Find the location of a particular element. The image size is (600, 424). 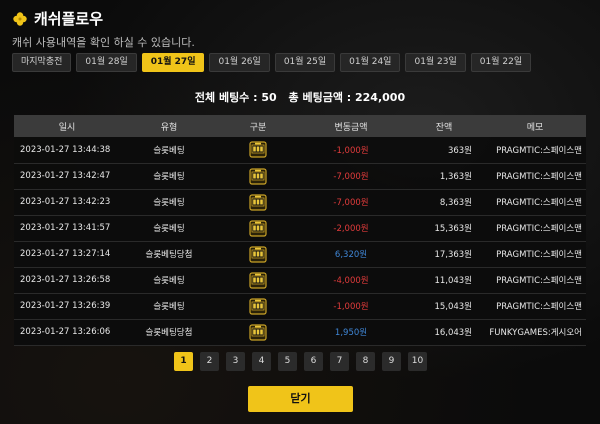

close-button: 닫기 is located at coordinates (300, 399).